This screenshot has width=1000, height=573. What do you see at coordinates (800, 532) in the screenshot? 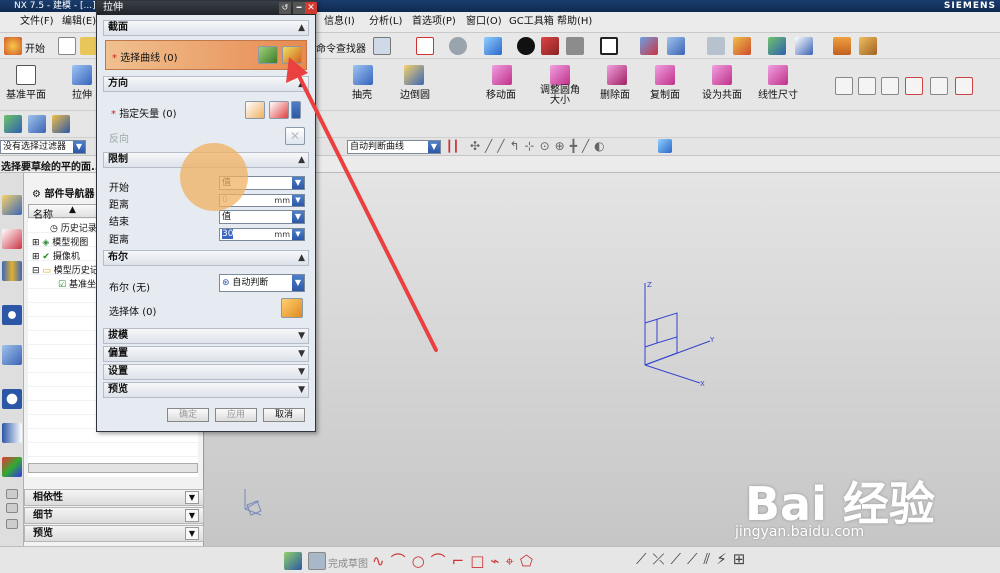
I see `baidu-watermark-url: jingyan.baidu.com` at bounding box center [800, 532].